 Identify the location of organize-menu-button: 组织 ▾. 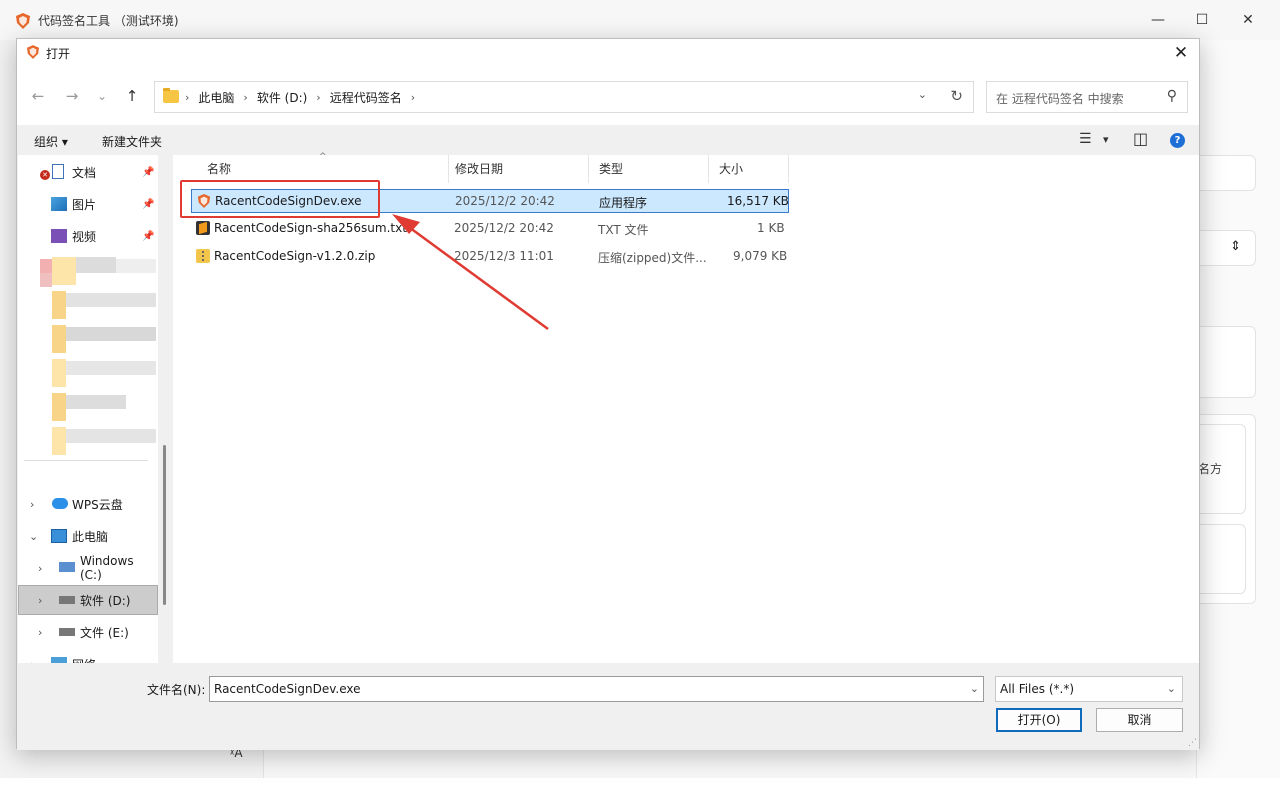
(51, 141).